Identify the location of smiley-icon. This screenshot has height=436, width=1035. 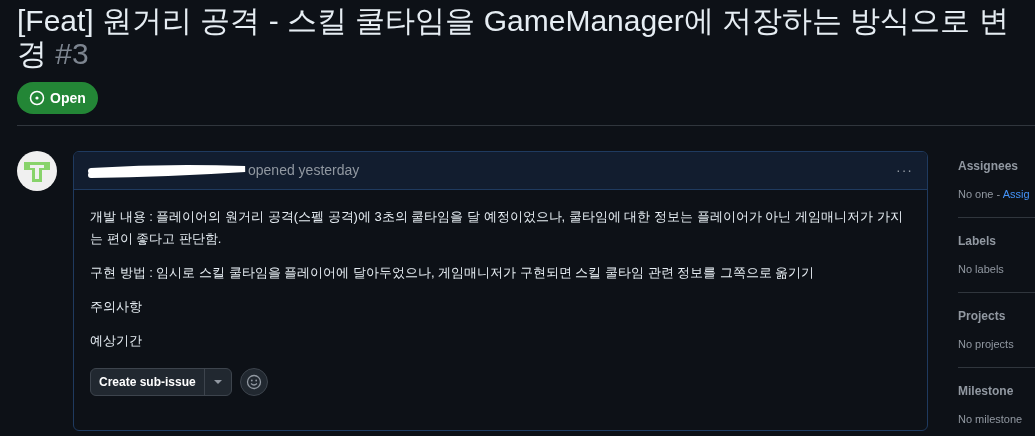
(253, 382).